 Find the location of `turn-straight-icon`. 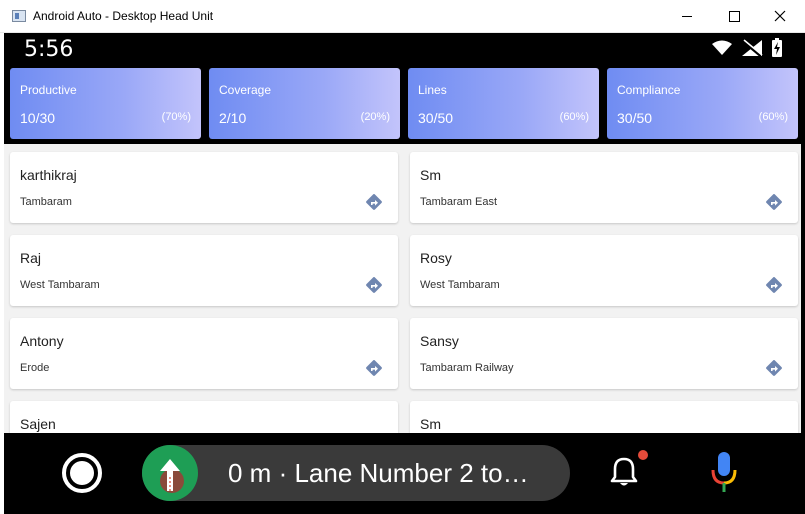

turn-straight-icon is located at coordinates (172, 476).